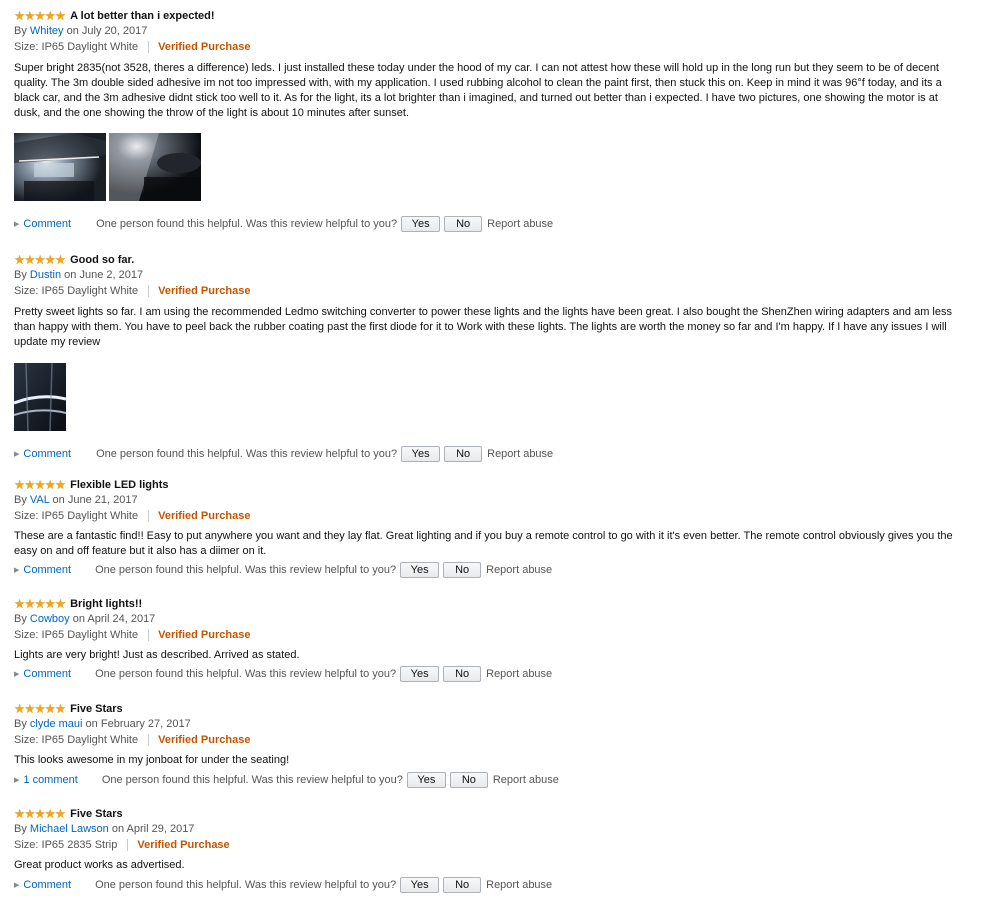 The width and height of the screenshot is (1000, 909). What do you see at coordinates (501, 397) in the screenshot?
I see `review-images` at bounding box center [501, 397].